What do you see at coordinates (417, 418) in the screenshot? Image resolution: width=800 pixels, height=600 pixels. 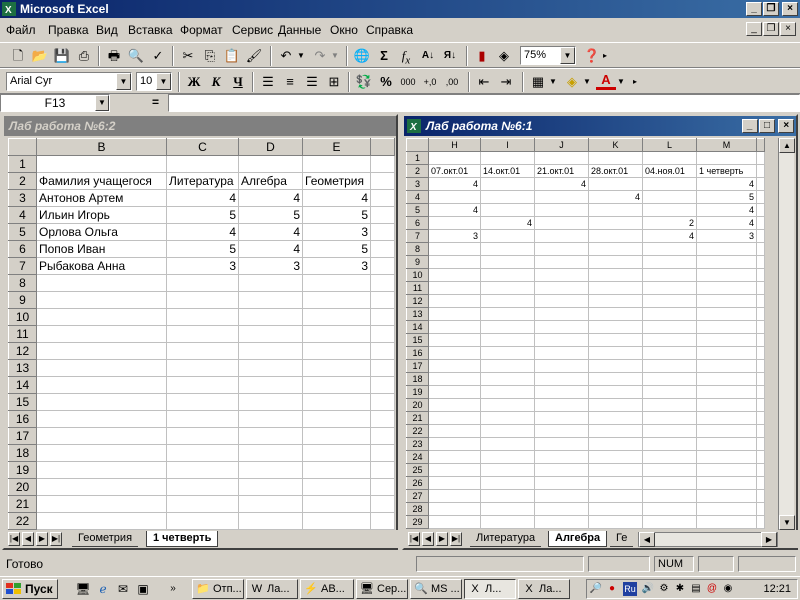 I see `row-header: 21` at bounding box center [417, 418].